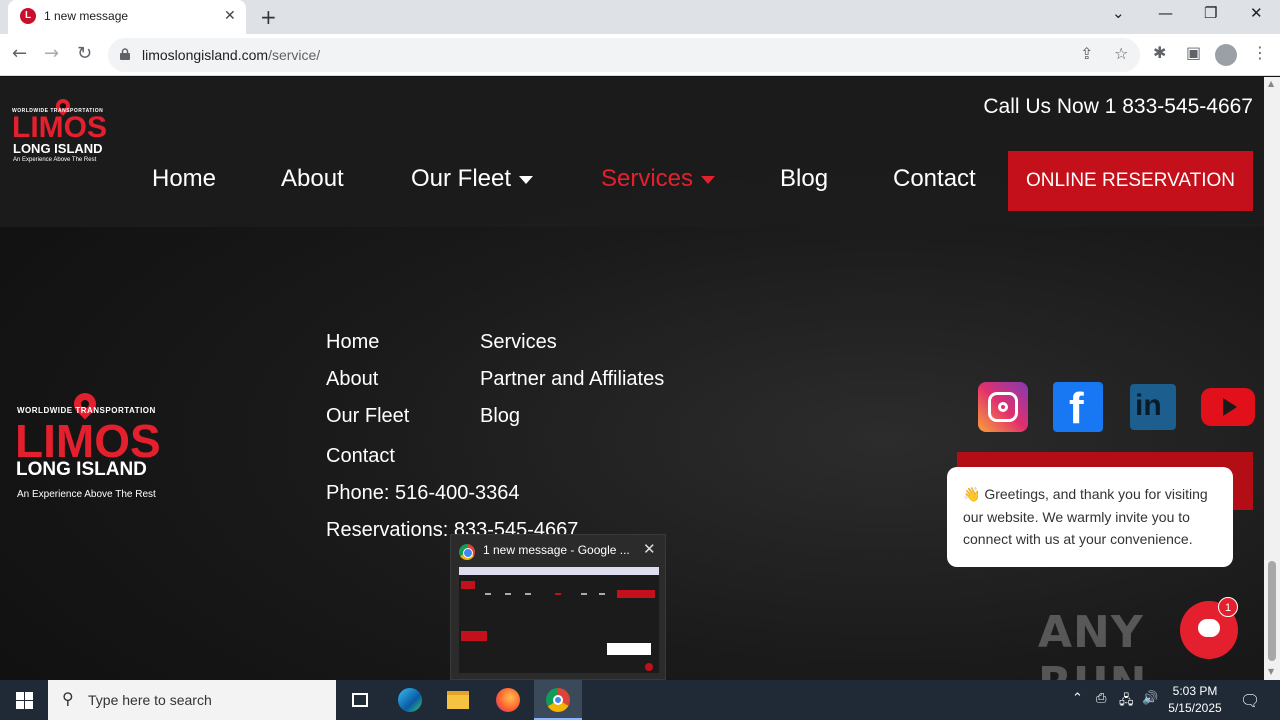 This screenshot has height=720, width=1280. Describe the element at coordinates (500, 416) in the screenshot. I see `footer-link-blog: Blog` at that location.